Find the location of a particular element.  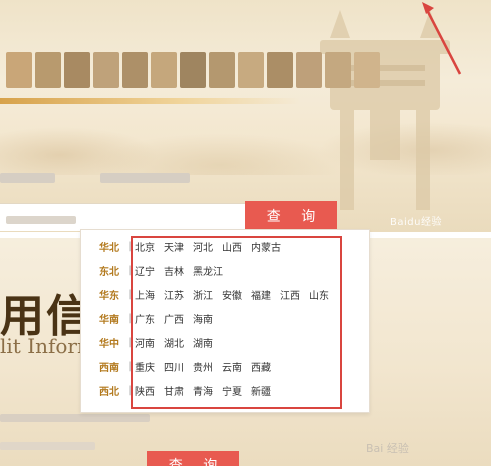

province-option: 甘肃 is located at coordinates (174, 390).